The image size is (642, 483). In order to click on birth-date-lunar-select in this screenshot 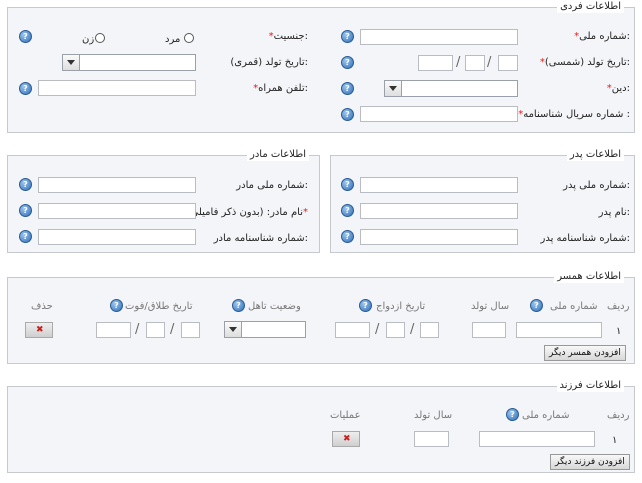, I will do `click(129, 62)`.